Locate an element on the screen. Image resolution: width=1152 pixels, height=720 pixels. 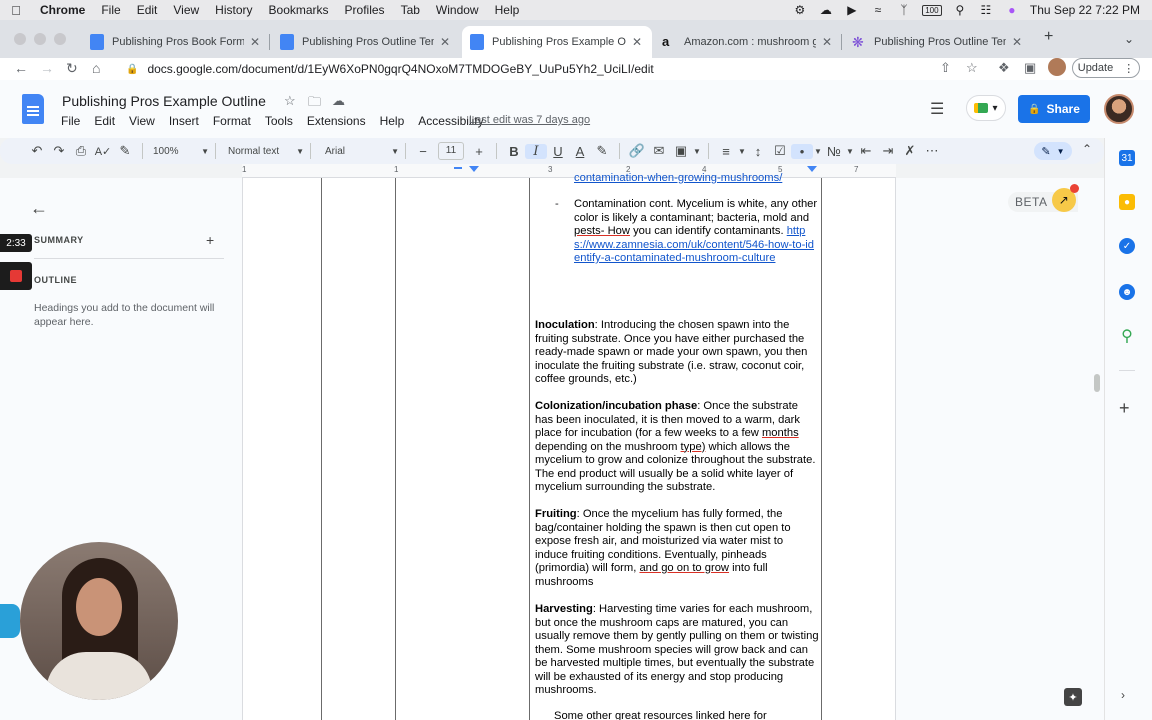
browser-tab: Publishing Pros Outline Templ ✕ is located at coordinates (366, 42).